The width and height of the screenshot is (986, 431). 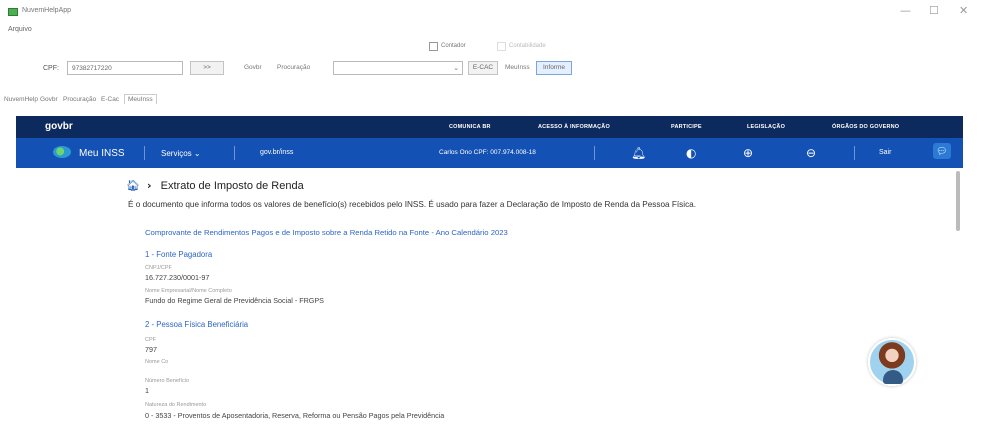 What do you see at coordinates (49, 99) in the screenshot?
I see `tab-govbr: Govbr` at bounding box center [49, 99].